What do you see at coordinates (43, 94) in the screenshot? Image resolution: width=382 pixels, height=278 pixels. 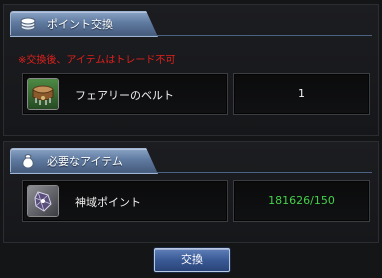 I see `belt-icon` at bounding box center [43, 94].